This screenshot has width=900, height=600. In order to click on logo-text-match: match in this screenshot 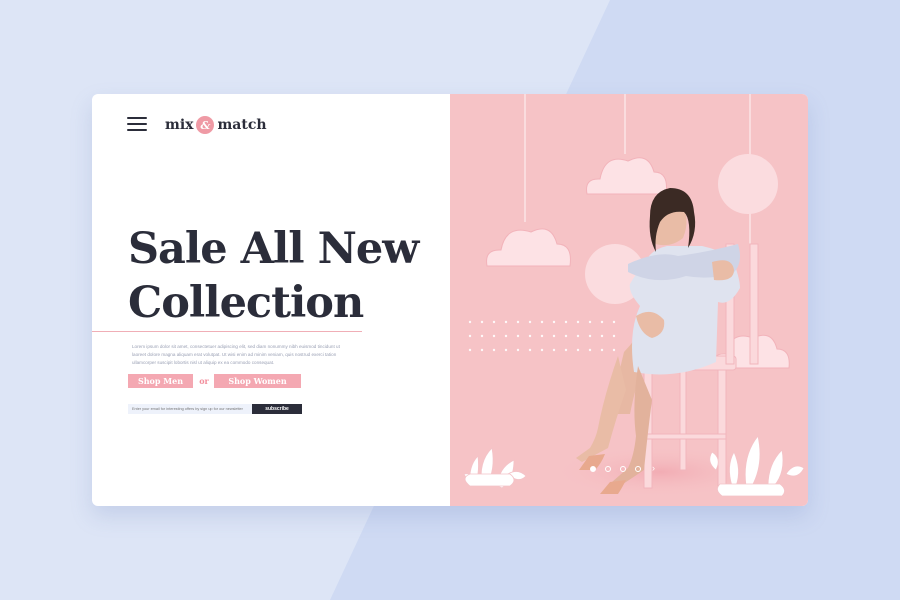, I will do `click(242, 125)`.